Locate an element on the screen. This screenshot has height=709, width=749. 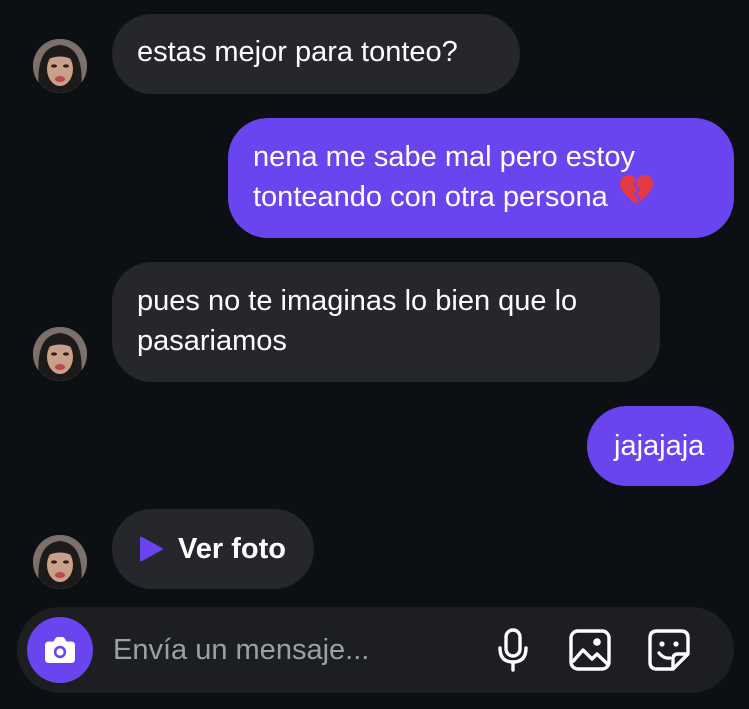
gallery-icon is located at coordinates (590, 650).